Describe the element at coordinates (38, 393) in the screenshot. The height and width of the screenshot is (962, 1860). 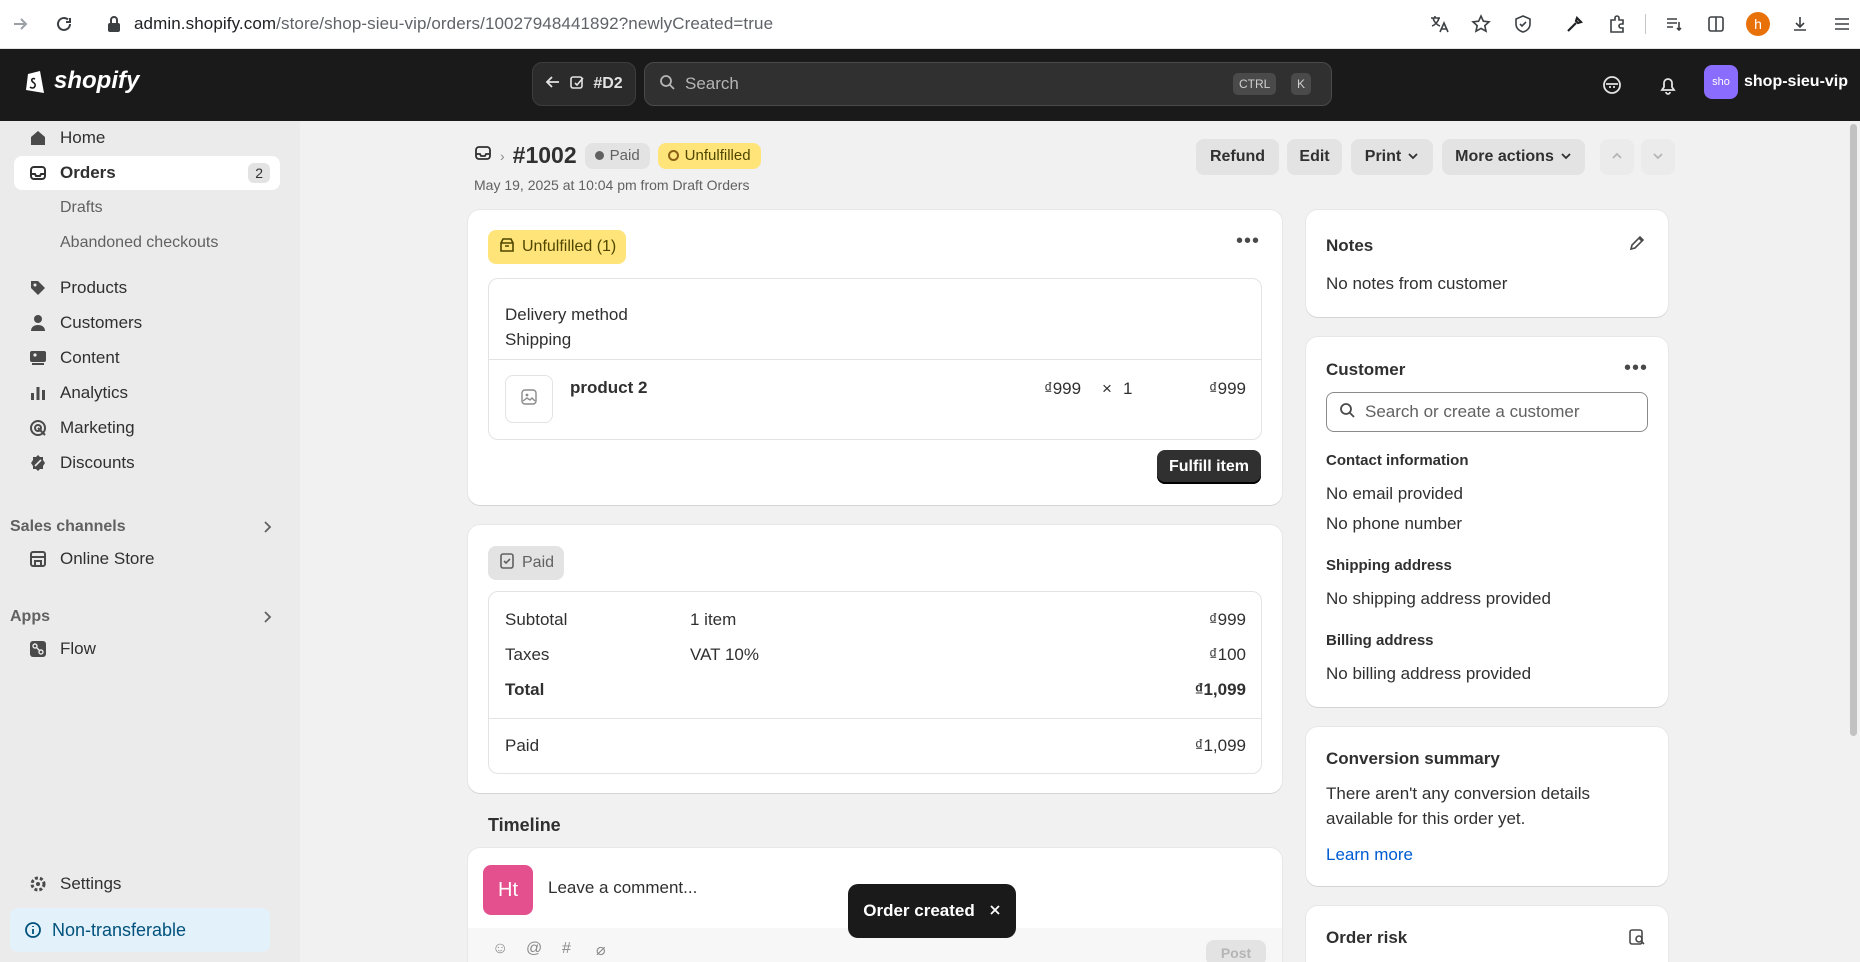
I see `bar-chart-icon` at that location.